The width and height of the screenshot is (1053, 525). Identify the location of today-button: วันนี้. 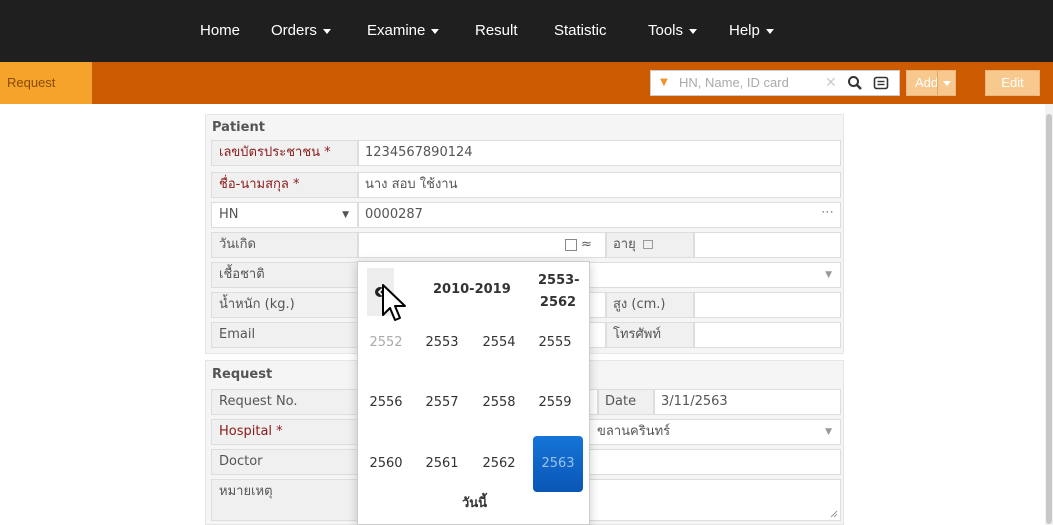
(474, 502).